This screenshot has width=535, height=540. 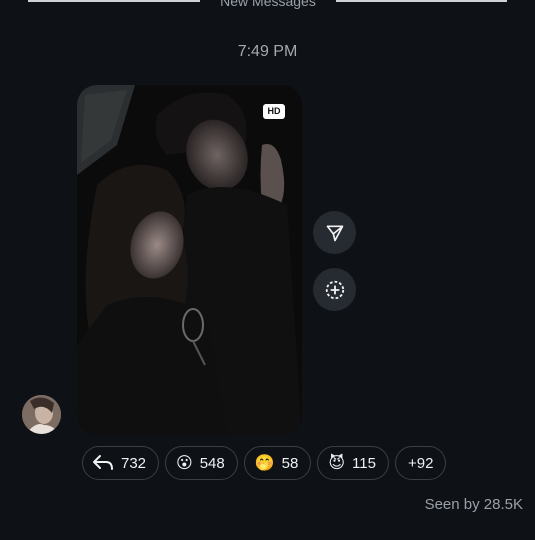 I want to click on reaction-bar: 732 😮 548 🤭 58 😈 115 +92, so click(x=264, y=463).